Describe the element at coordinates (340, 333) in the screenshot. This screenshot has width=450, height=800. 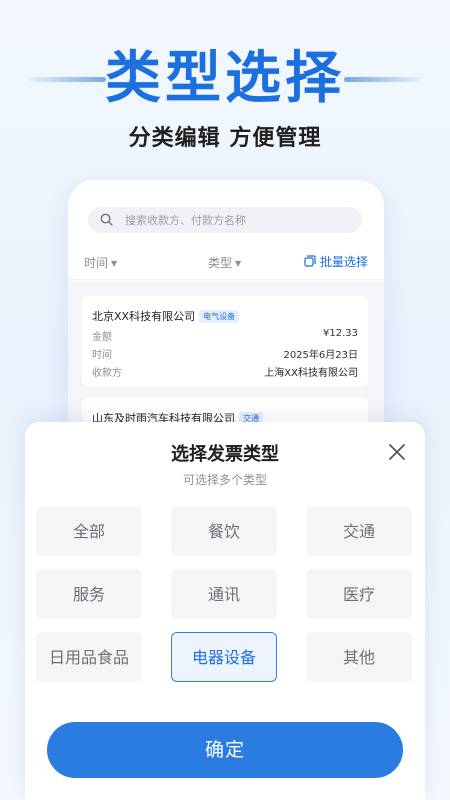
I see `row-value: ¥12.33` at that location.